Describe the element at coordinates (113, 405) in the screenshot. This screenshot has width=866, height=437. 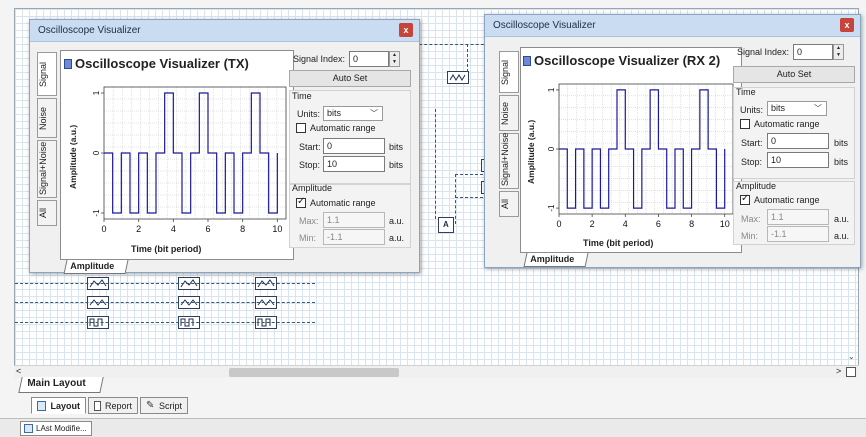
I see `tab-report: Report` at that location.